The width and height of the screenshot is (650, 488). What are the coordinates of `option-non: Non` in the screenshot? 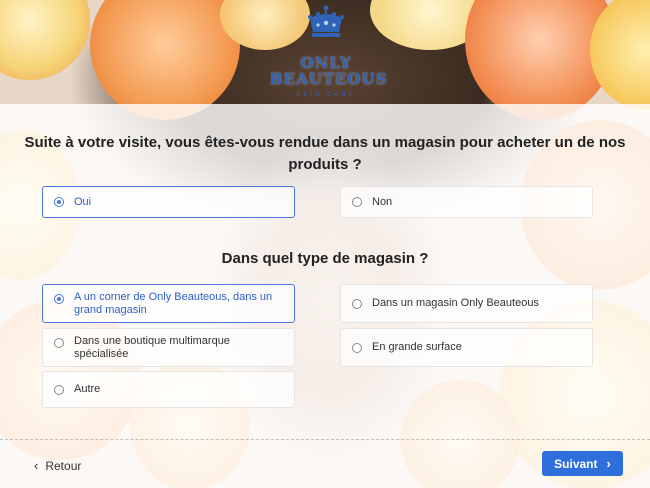 It's located at (466, 202).